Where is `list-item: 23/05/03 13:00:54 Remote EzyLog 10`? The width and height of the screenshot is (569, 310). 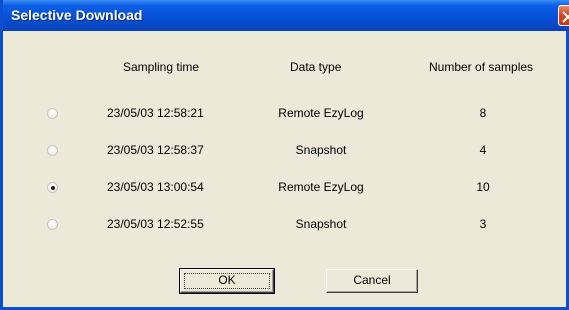
list-item: 23/05/03 13:00:54 Remote EzyLog 10 is located at coordinates (286, 190).